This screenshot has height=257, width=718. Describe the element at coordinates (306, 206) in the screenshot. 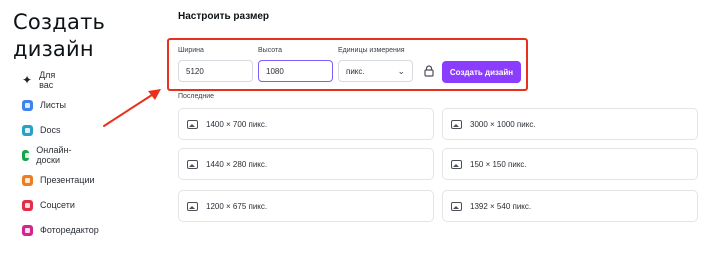

I see `recent-size-card: 1200 × 675 пикс.` at that location.